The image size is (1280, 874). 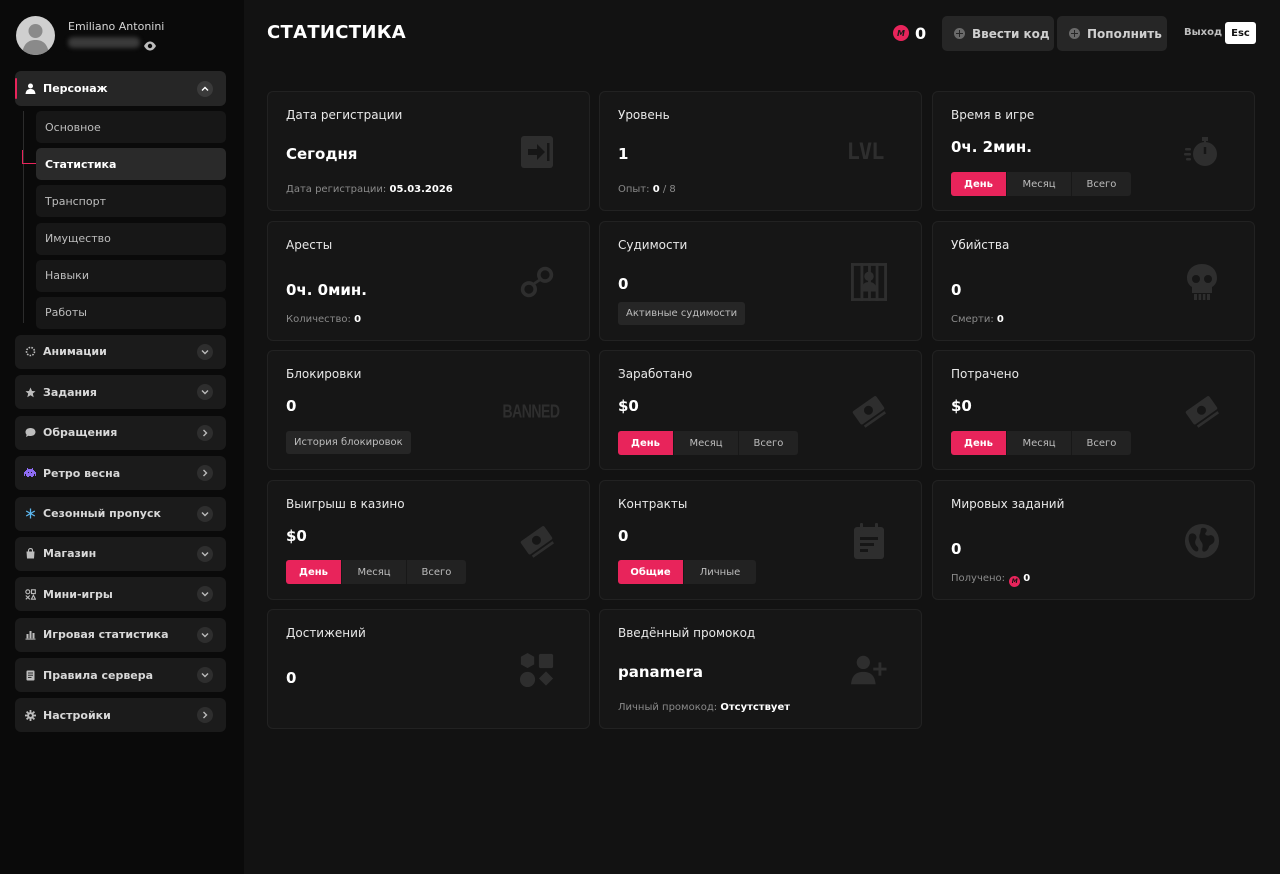 What do you see at coordinates (30, 715) in the screenshot?
I see `gear-icon` at bounding box center [30, 715].